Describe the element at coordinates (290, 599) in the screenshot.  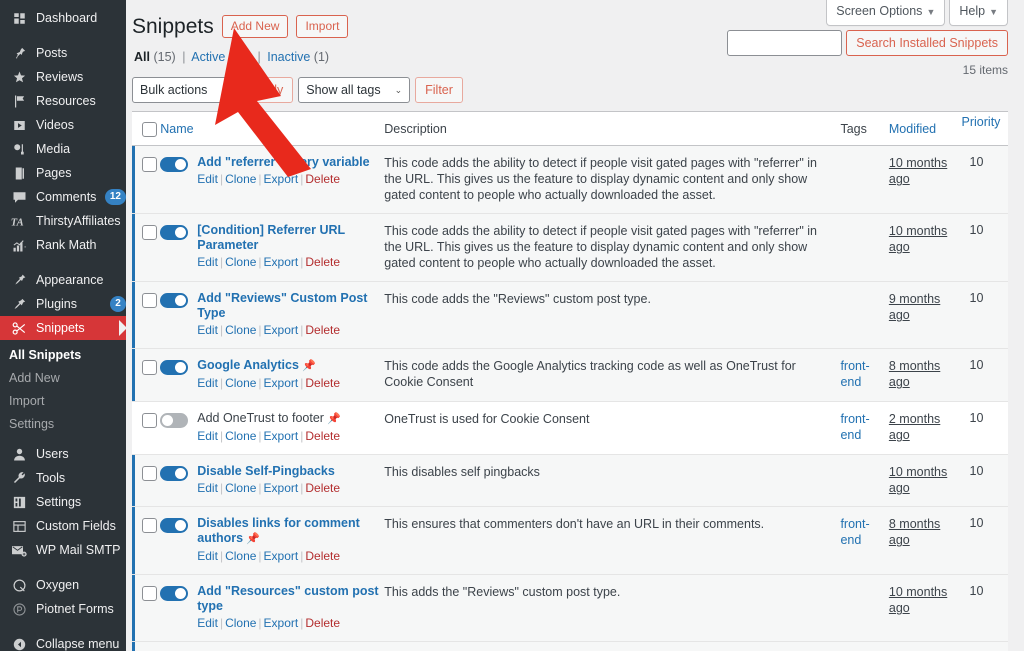
I see `snippet-name-link: Add "Resources" custom post type` at that location.